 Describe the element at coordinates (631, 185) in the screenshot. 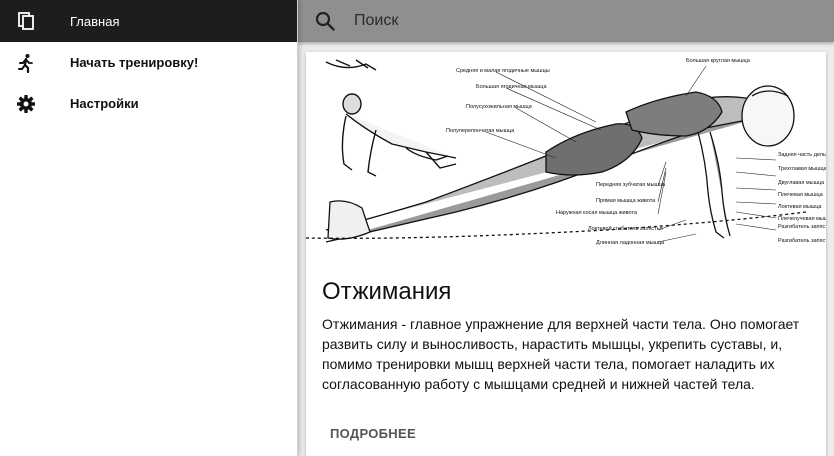

I see `anatomy-label: Передняя зубчатая мышца` at that location.